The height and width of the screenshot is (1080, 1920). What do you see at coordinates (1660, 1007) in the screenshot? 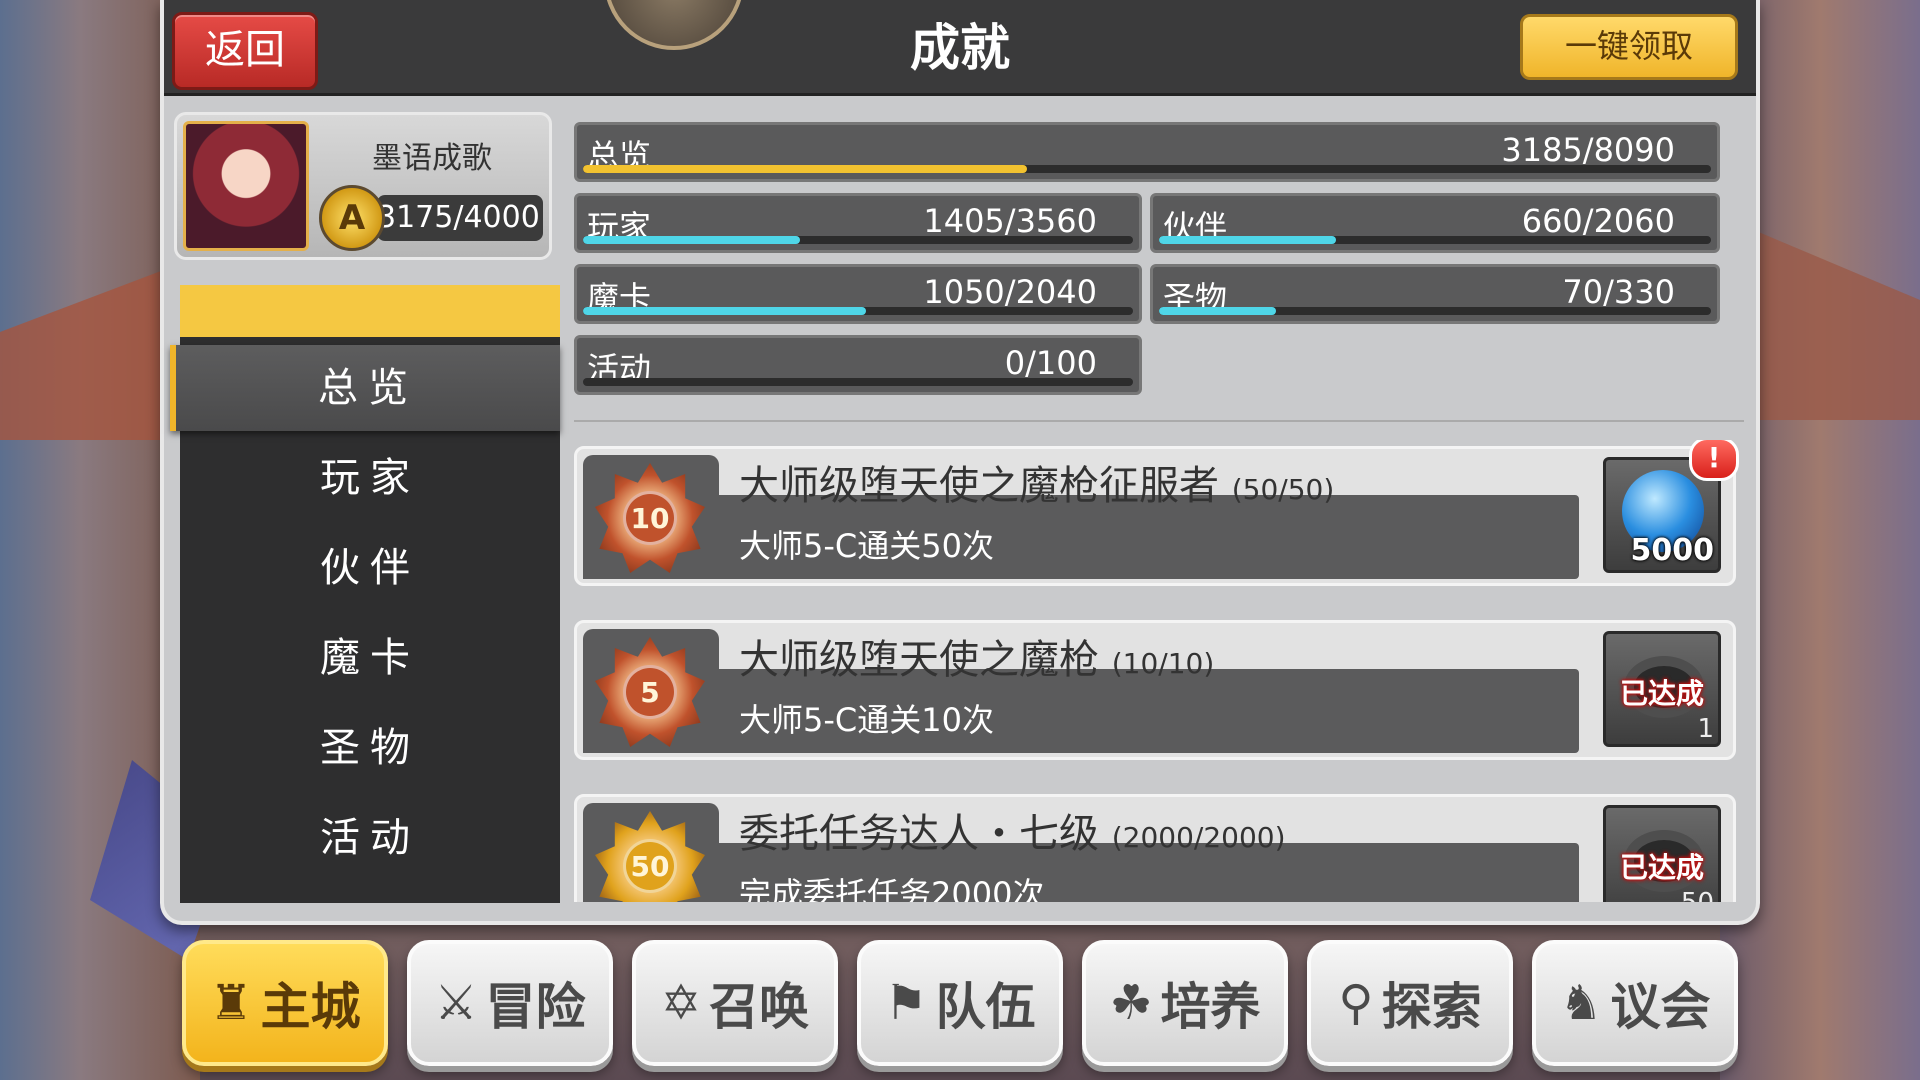
I see `nav-label: 议会` at bounding box center [1660, 1007].